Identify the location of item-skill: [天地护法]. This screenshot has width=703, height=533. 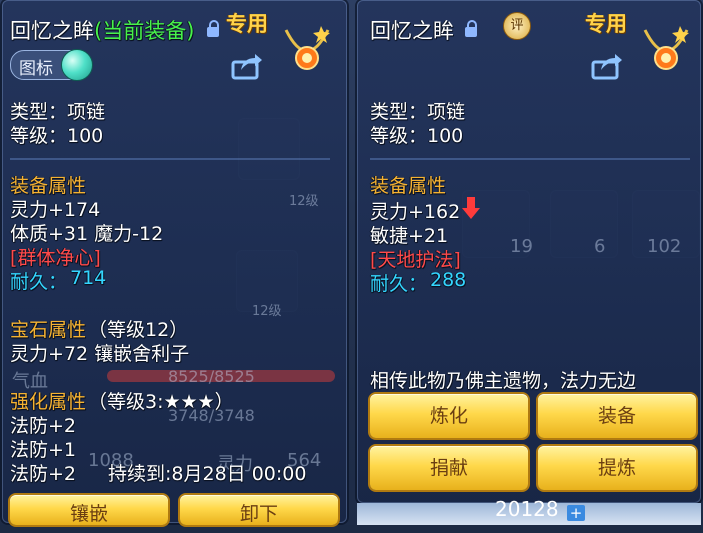
(415, 260).